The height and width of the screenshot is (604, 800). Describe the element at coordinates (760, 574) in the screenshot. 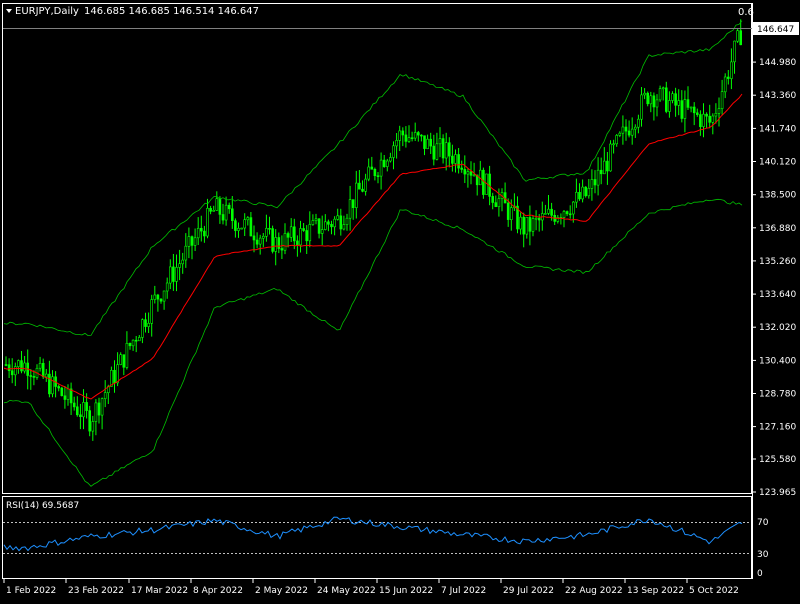

I see `rsi-axis-0: 0` at that location.